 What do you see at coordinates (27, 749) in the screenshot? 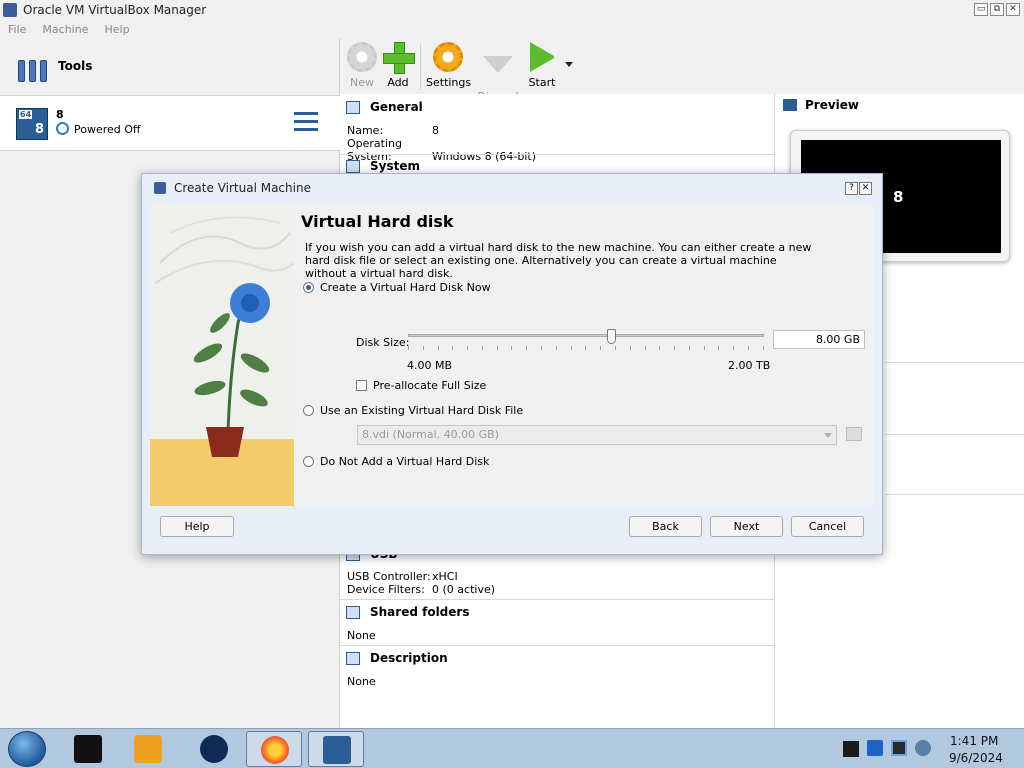
I see `windows-start-button` at bounding box center [27, 749].